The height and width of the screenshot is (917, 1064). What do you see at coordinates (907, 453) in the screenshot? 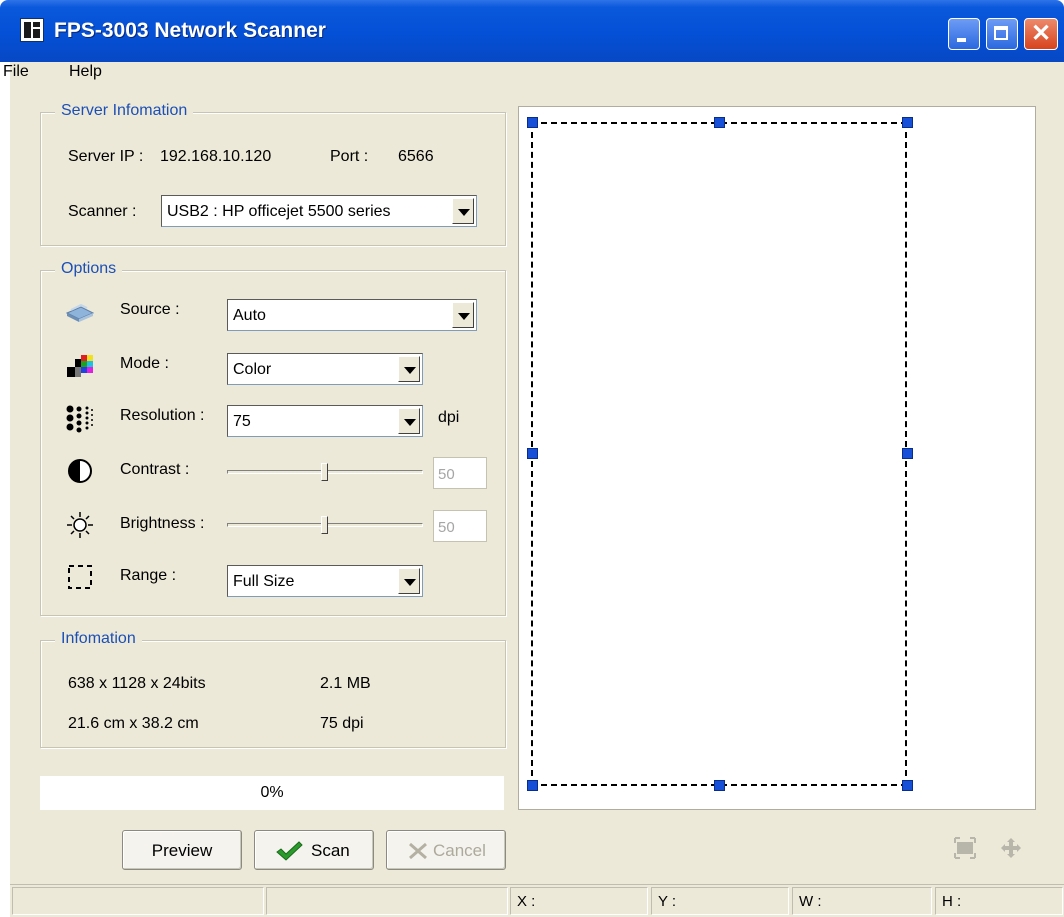
I see `resize-handle-right` at bounding box center [907, 453].